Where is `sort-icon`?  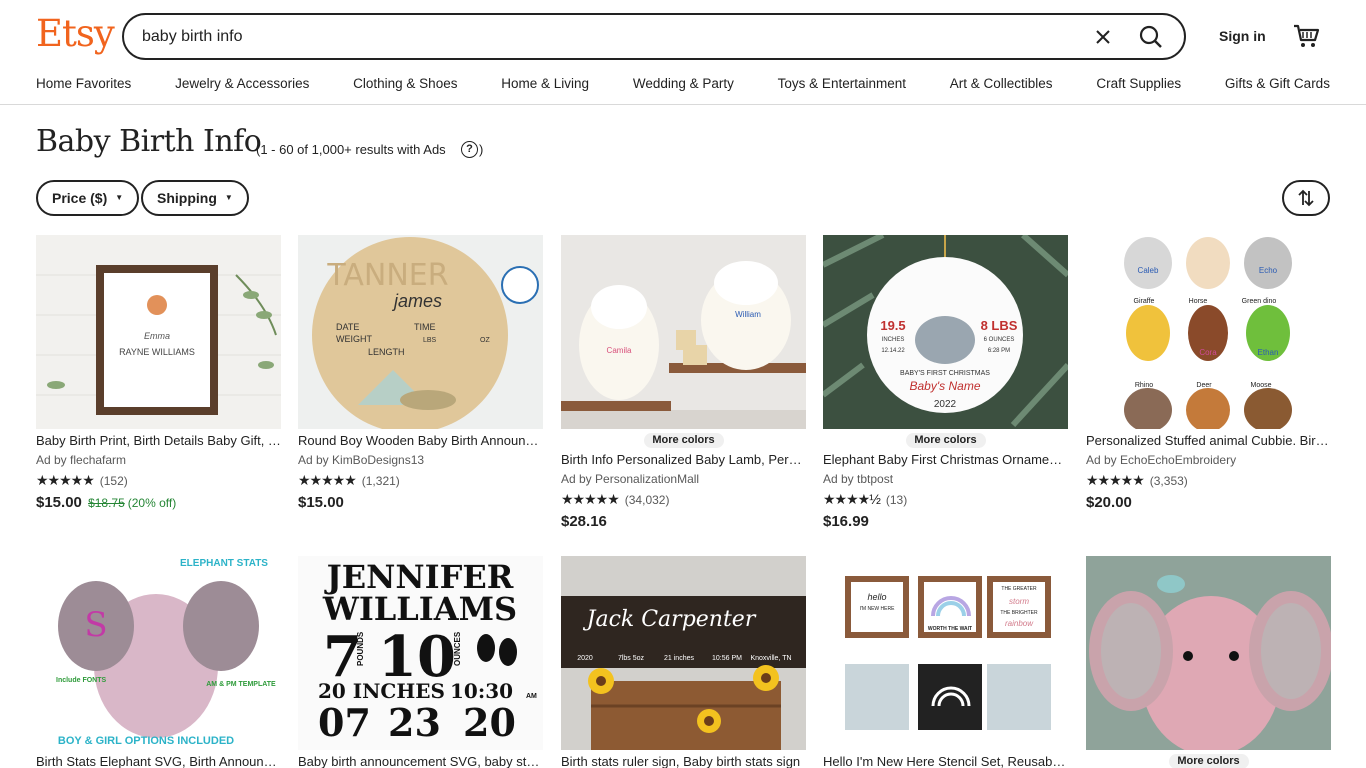 sort-icon is located at coordinates (1306, 198).